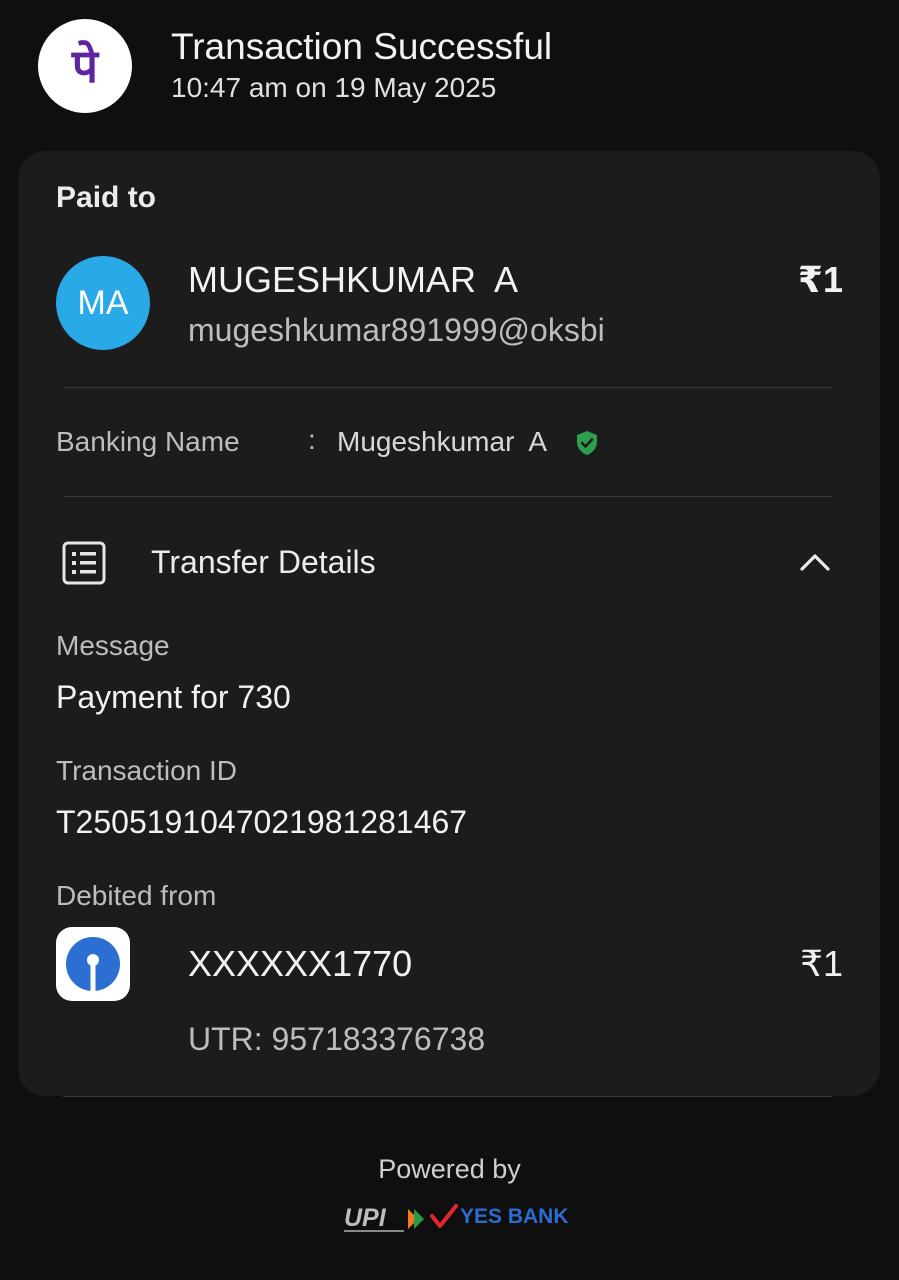  I want to click on message-label: Message, so click(113, 645).